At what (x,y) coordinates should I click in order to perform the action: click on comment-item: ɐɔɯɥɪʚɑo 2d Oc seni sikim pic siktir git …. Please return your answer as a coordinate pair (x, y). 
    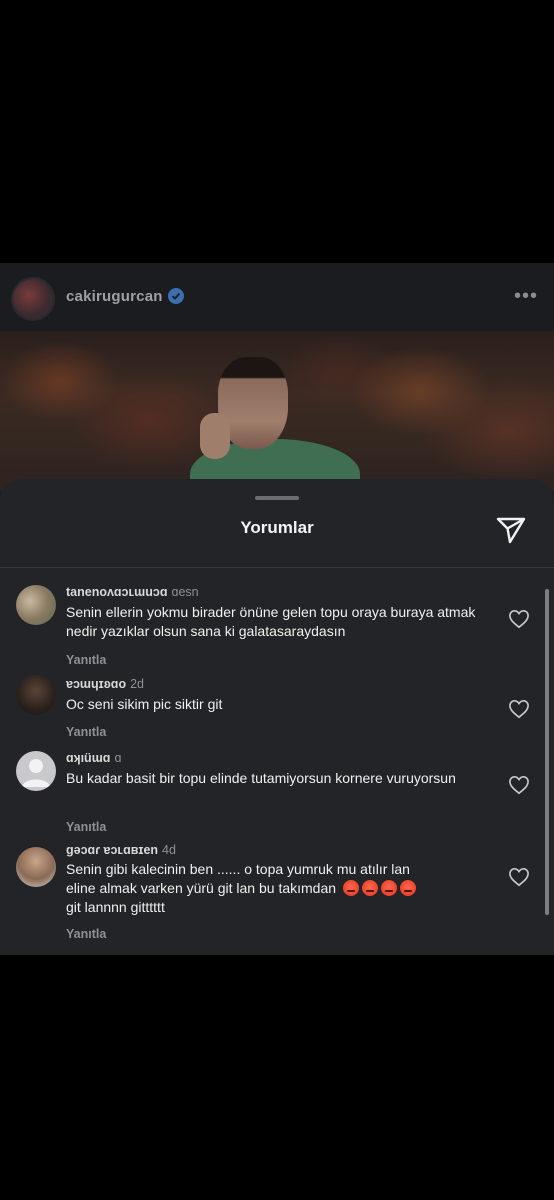
    Looking at the image, I should click on (277, 710).